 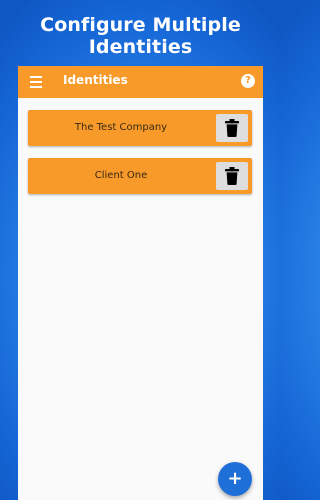 I want to click on add-identity-button: +, so click(x=235, y=479).